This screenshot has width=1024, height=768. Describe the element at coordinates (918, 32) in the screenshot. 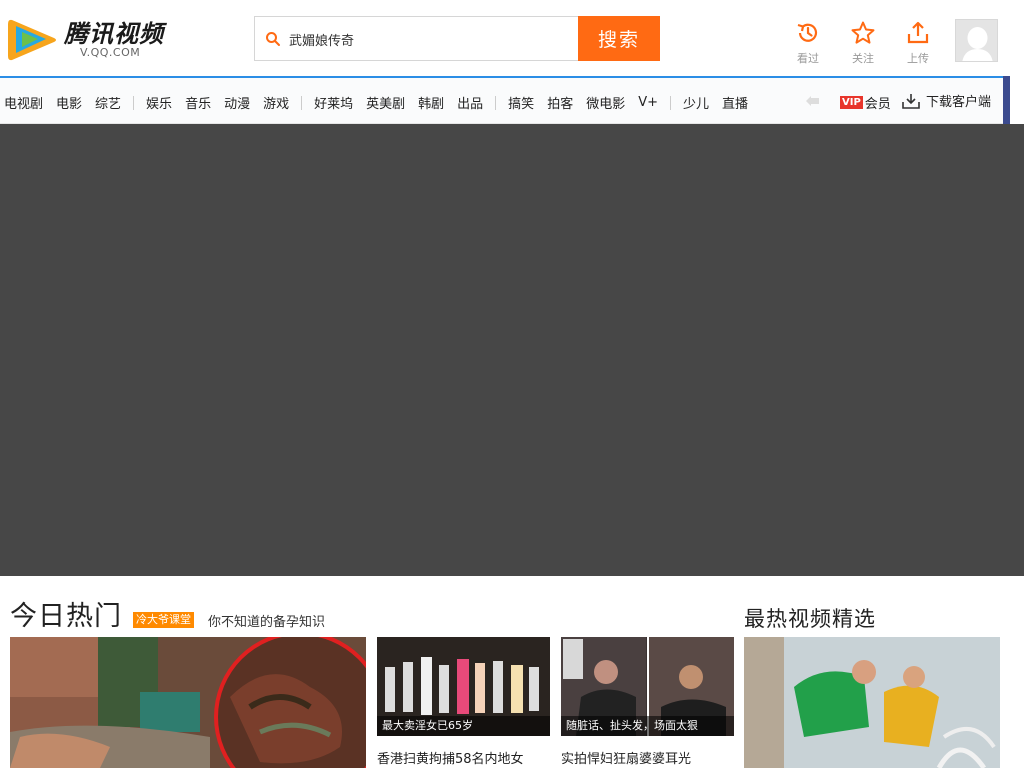

I see `upload-icon` at that location.